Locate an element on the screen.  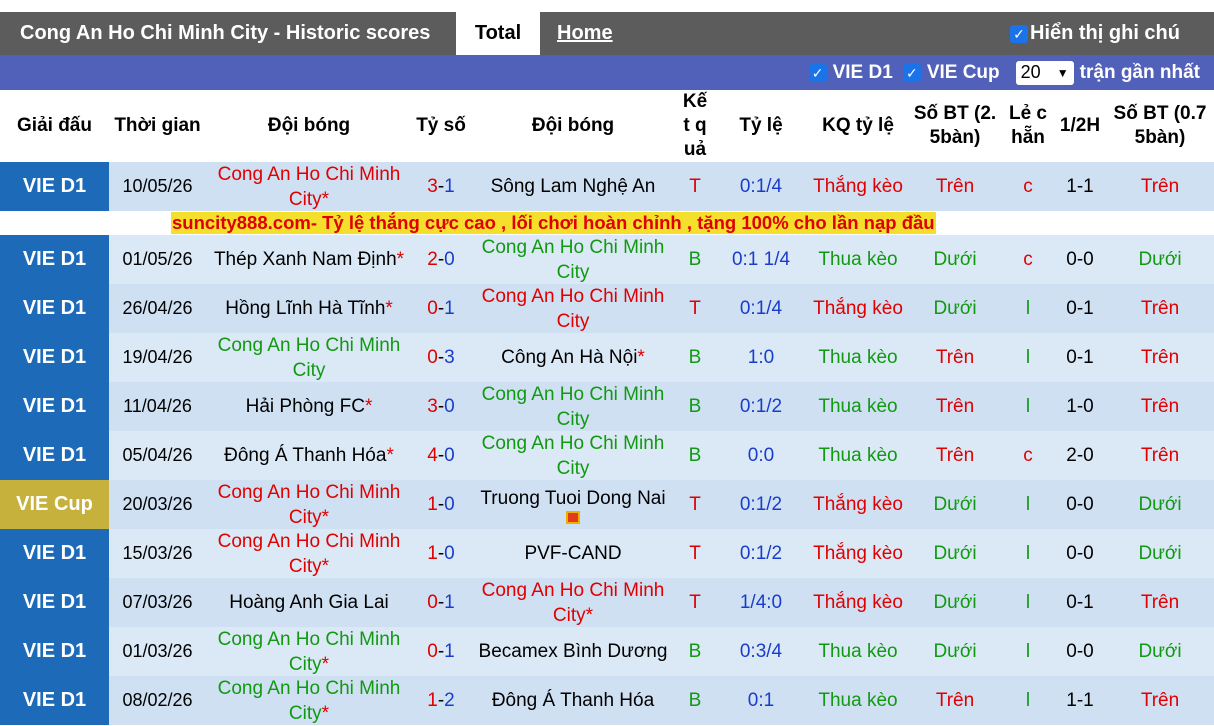
score-home: 1 is located at coordinates (432, 553).